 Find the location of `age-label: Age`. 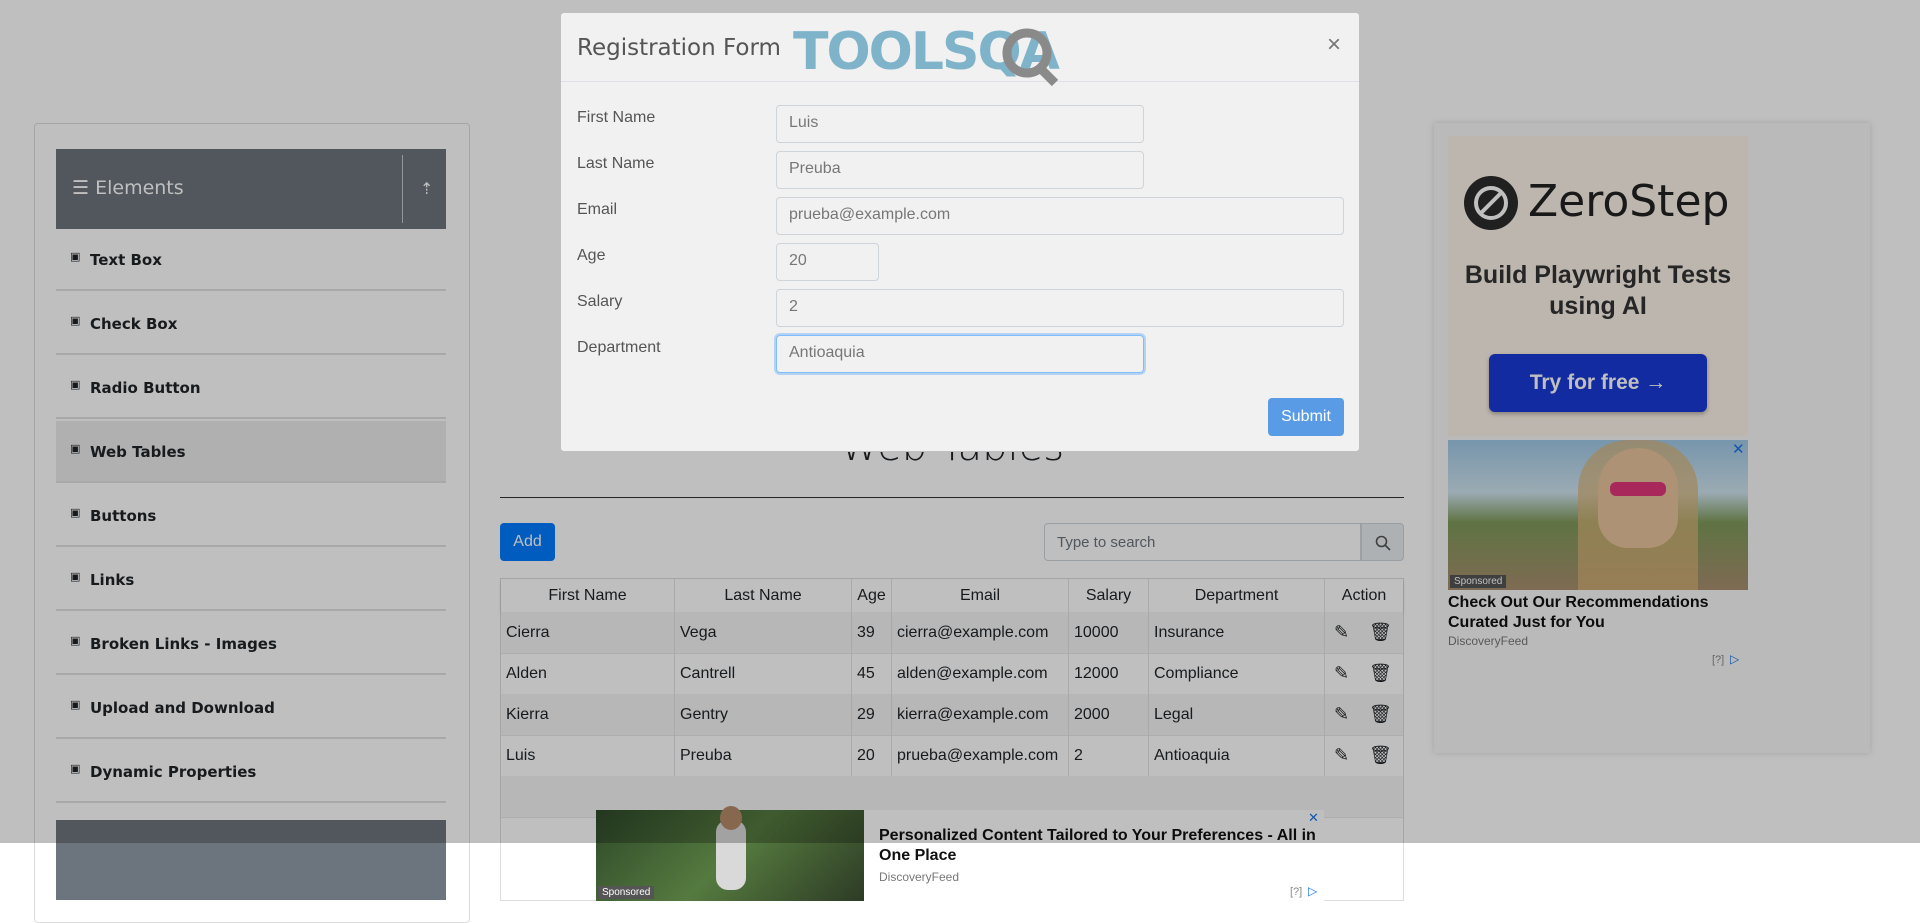

age-label: Age is located at coordinates (591, 255).